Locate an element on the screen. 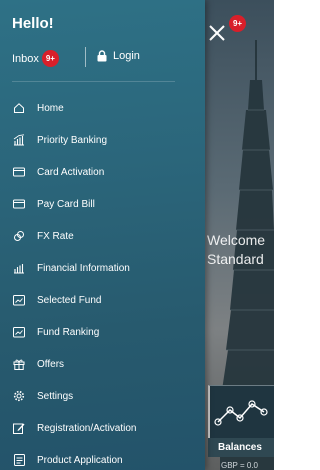 Image resolution: width=320 pixels, height=470 pixels. balances-tile-label: Balances is located at coordinates (241, 447).